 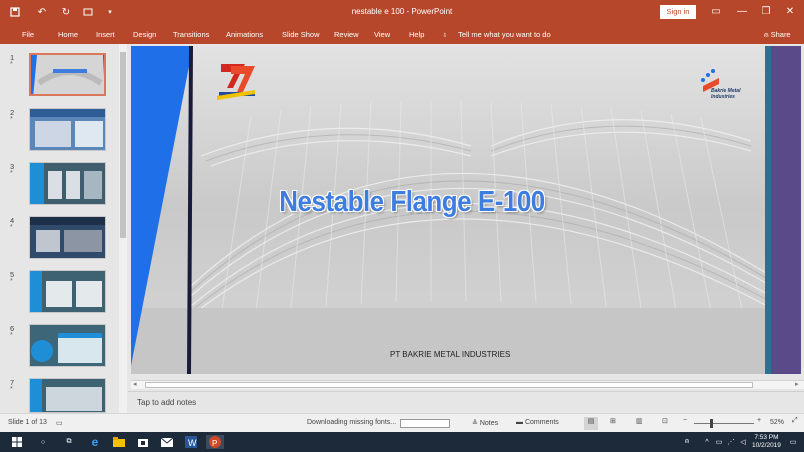 I want to click on close-button: ✕, so click(x=790, y=12).